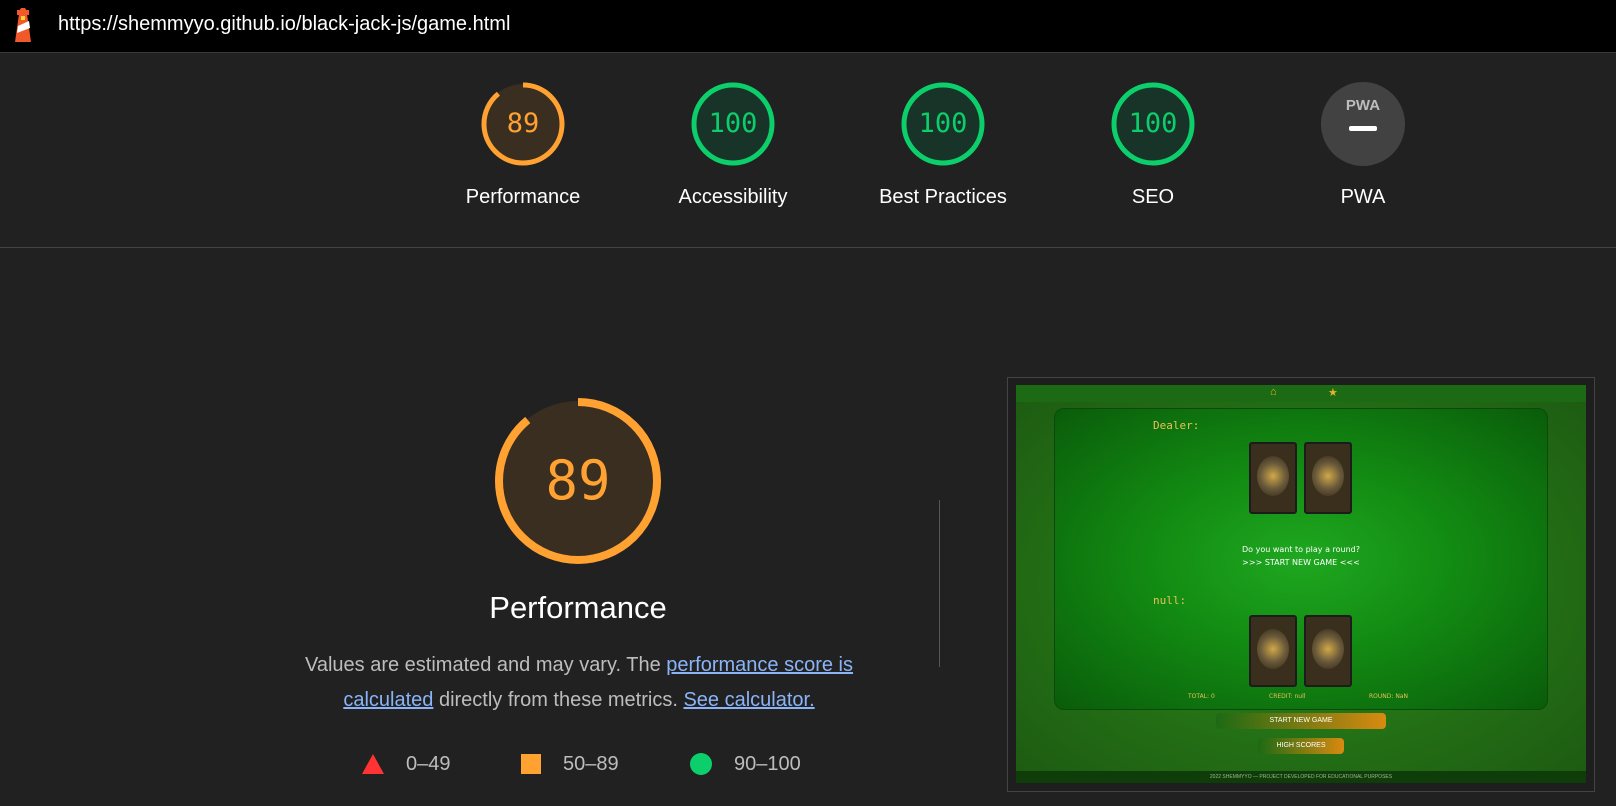 The height and width of the screenshot is (806, 1616). Describe the element at coordinates (1201, 696) in the screenshot. I see `total-stat: TOTAL: 0` at that location.